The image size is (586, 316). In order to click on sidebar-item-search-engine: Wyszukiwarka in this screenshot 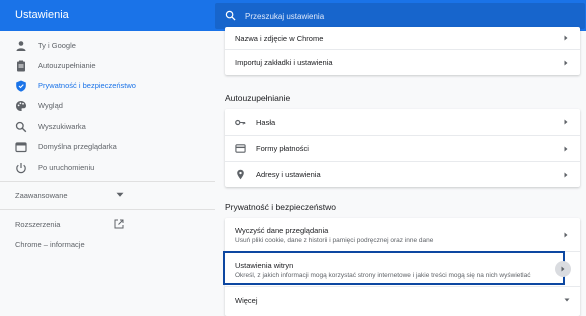, I will do `click(100, 127)`.